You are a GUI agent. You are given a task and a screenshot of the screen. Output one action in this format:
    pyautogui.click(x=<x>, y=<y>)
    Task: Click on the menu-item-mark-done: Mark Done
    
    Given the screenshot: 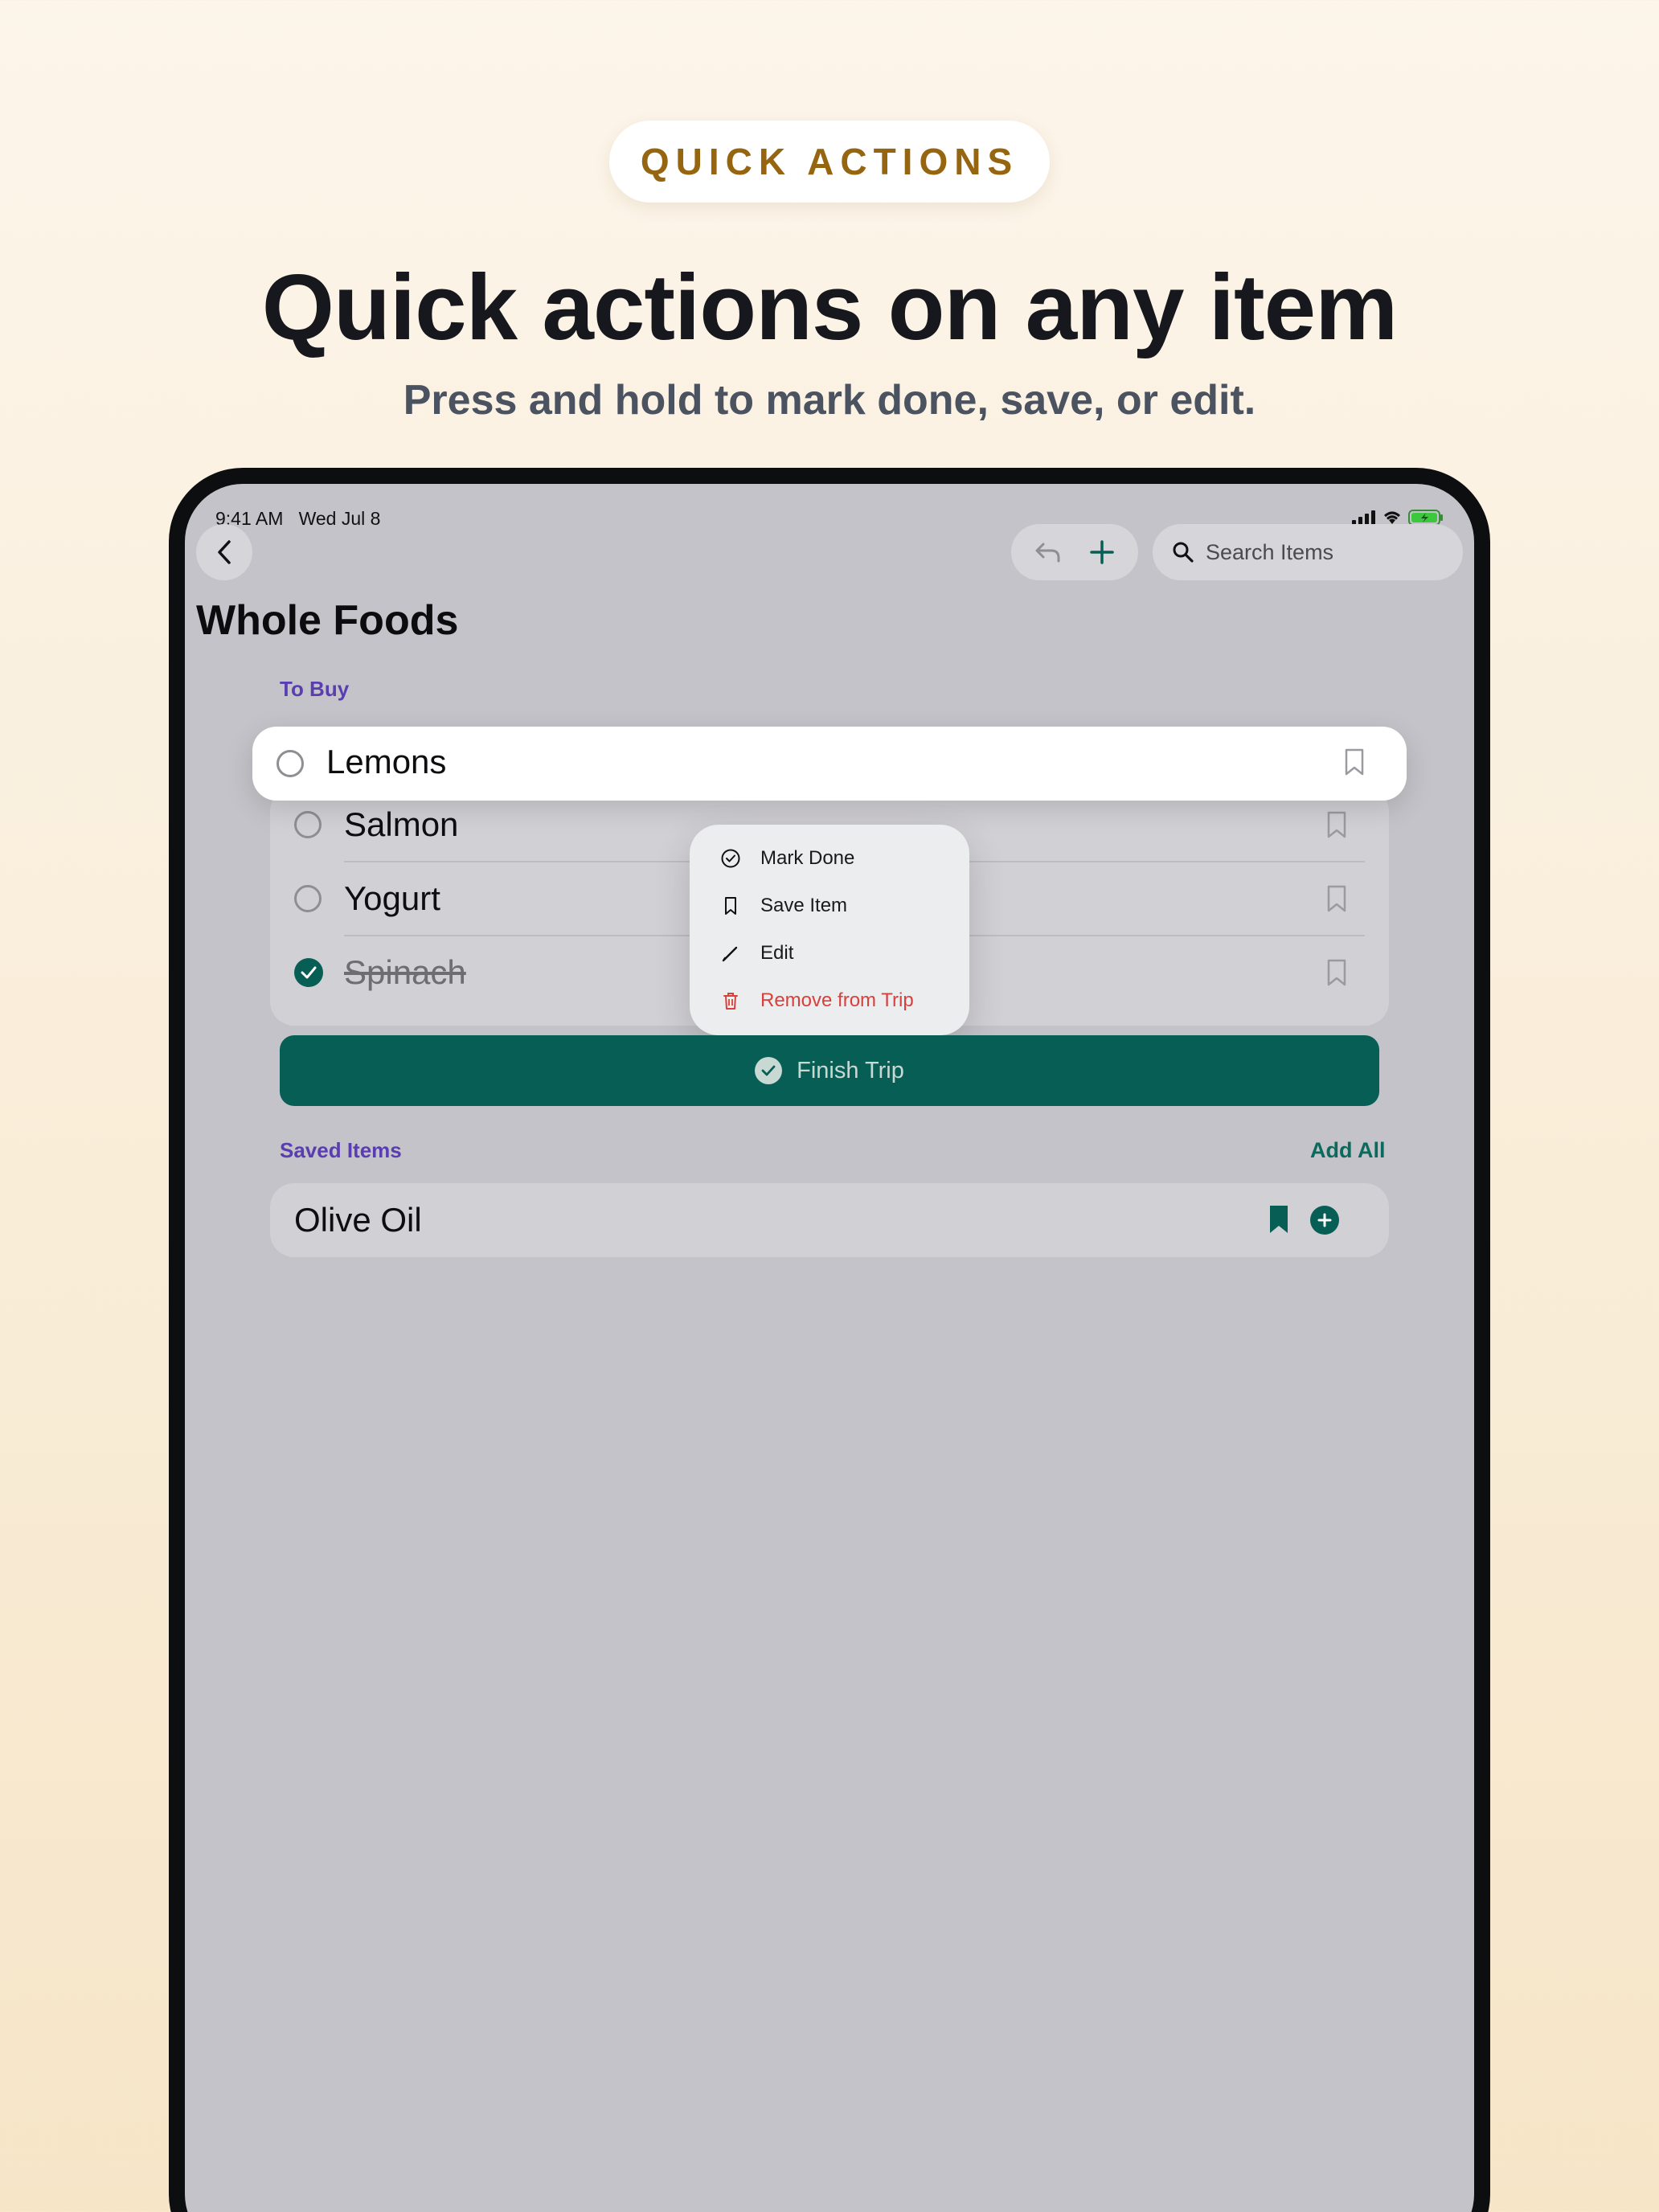 What is the action you would take?
    pyautogui.click(x=787, y=858)
    